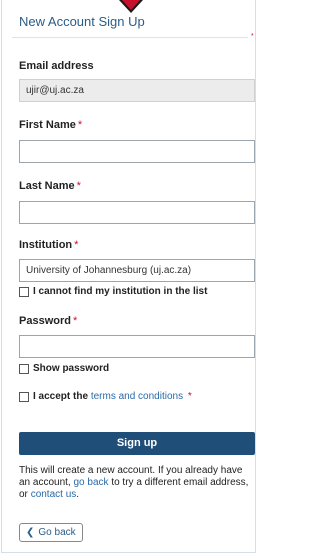 The height and width of the screenshot is (554, 320). What do you see at coordinates (24, 396) in the screenshot?
I see `terms-checkbox` at bounding box center [24, 396].